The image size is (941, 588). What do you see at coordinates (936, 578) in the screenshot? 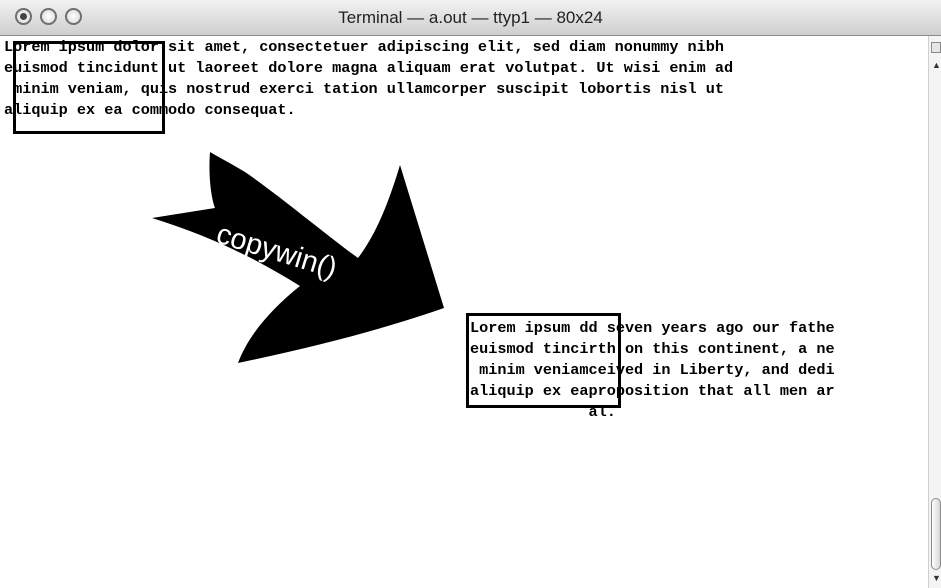
I see `down-arrow-icon: ▼` at bounding box center [936, 578].